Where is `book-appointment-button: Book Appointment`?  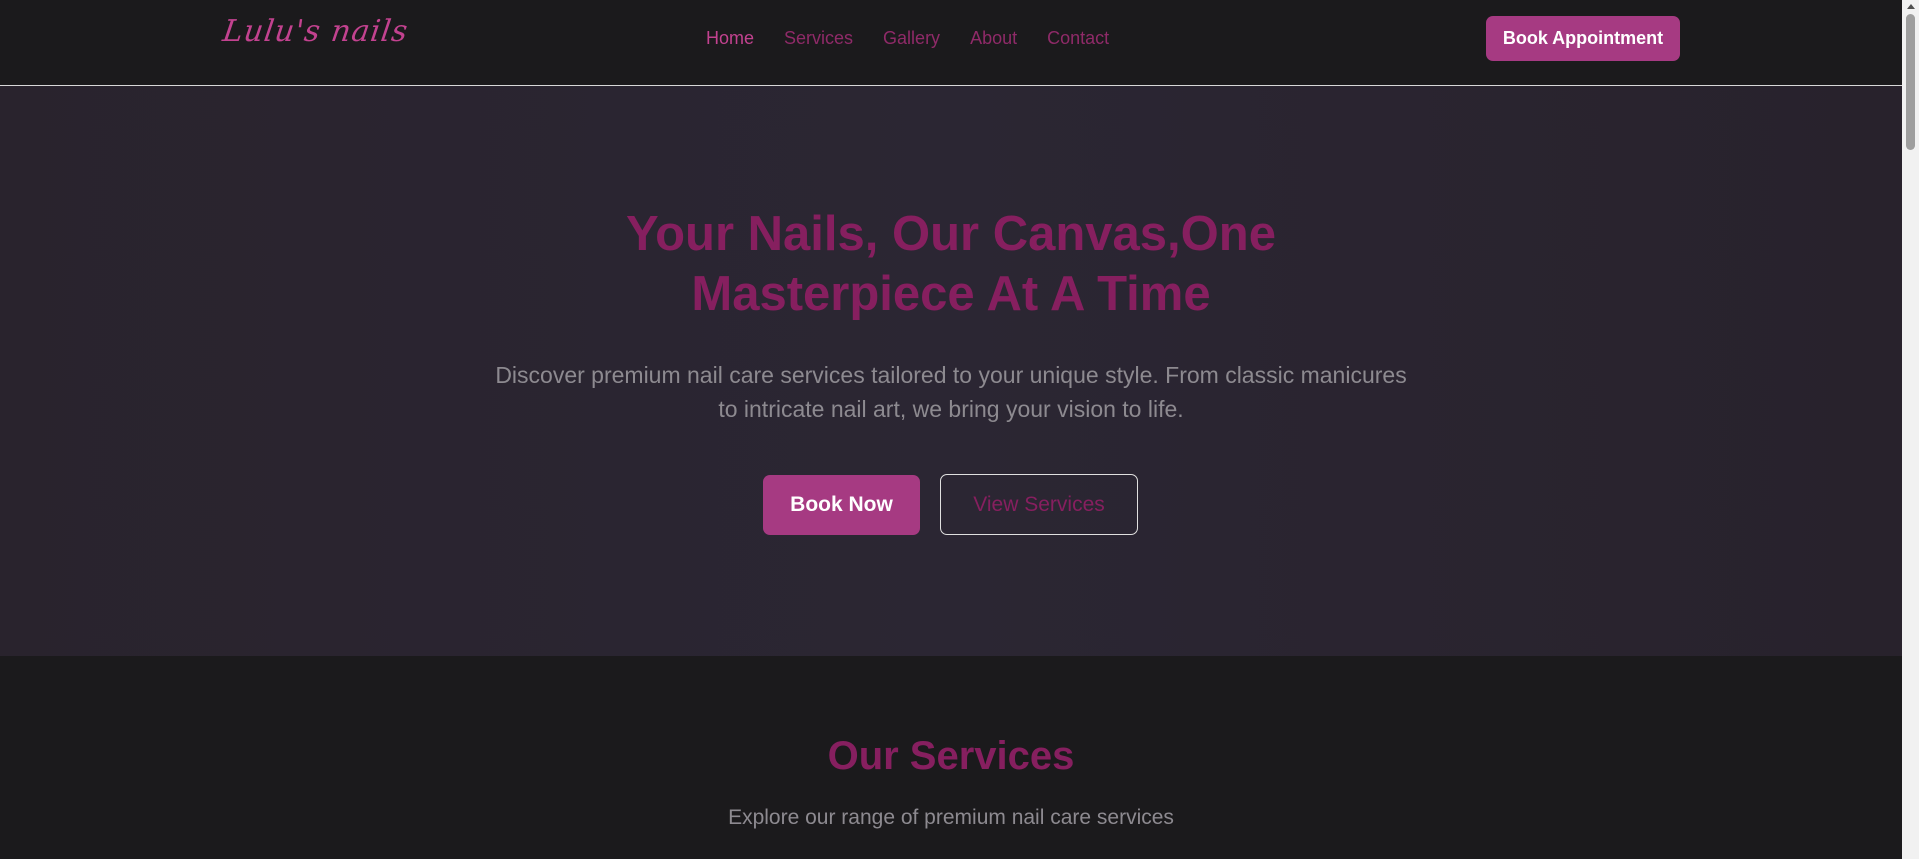 book-appointment-button: Book Appointment is located at coordinates (1583, 38).